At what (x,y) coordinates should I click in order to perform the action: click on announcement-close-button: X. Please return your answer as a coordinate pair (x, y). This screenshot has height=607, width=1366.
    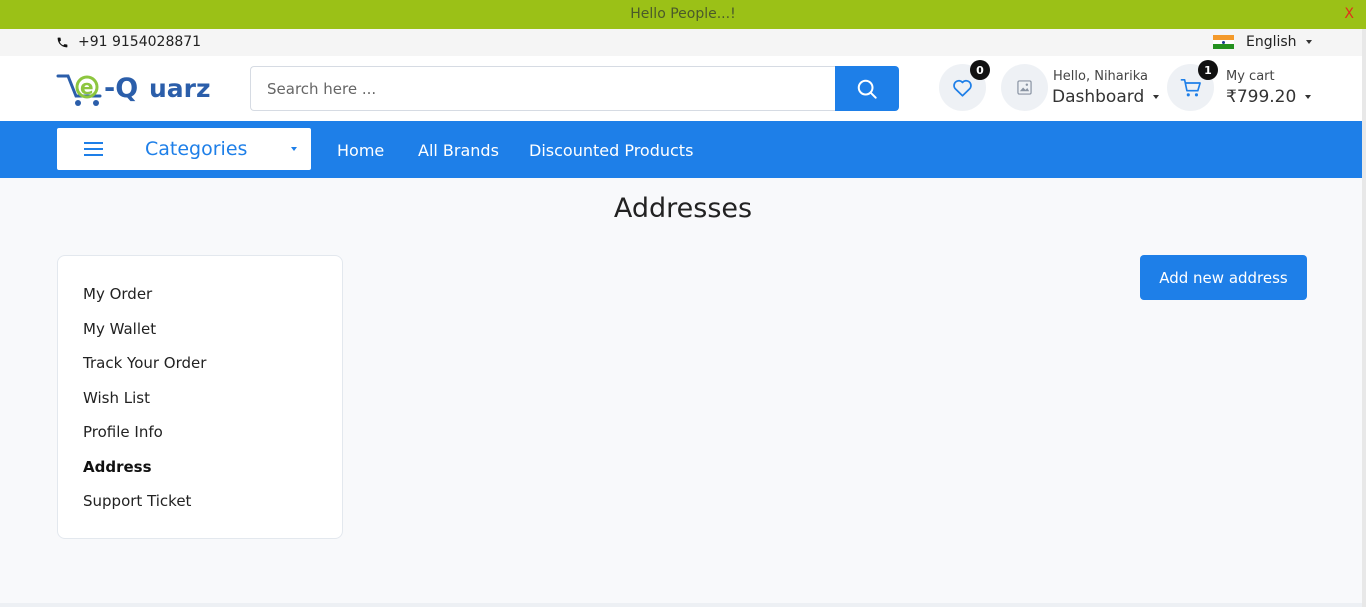
    Looking at the image, I should click on (1349, 14).